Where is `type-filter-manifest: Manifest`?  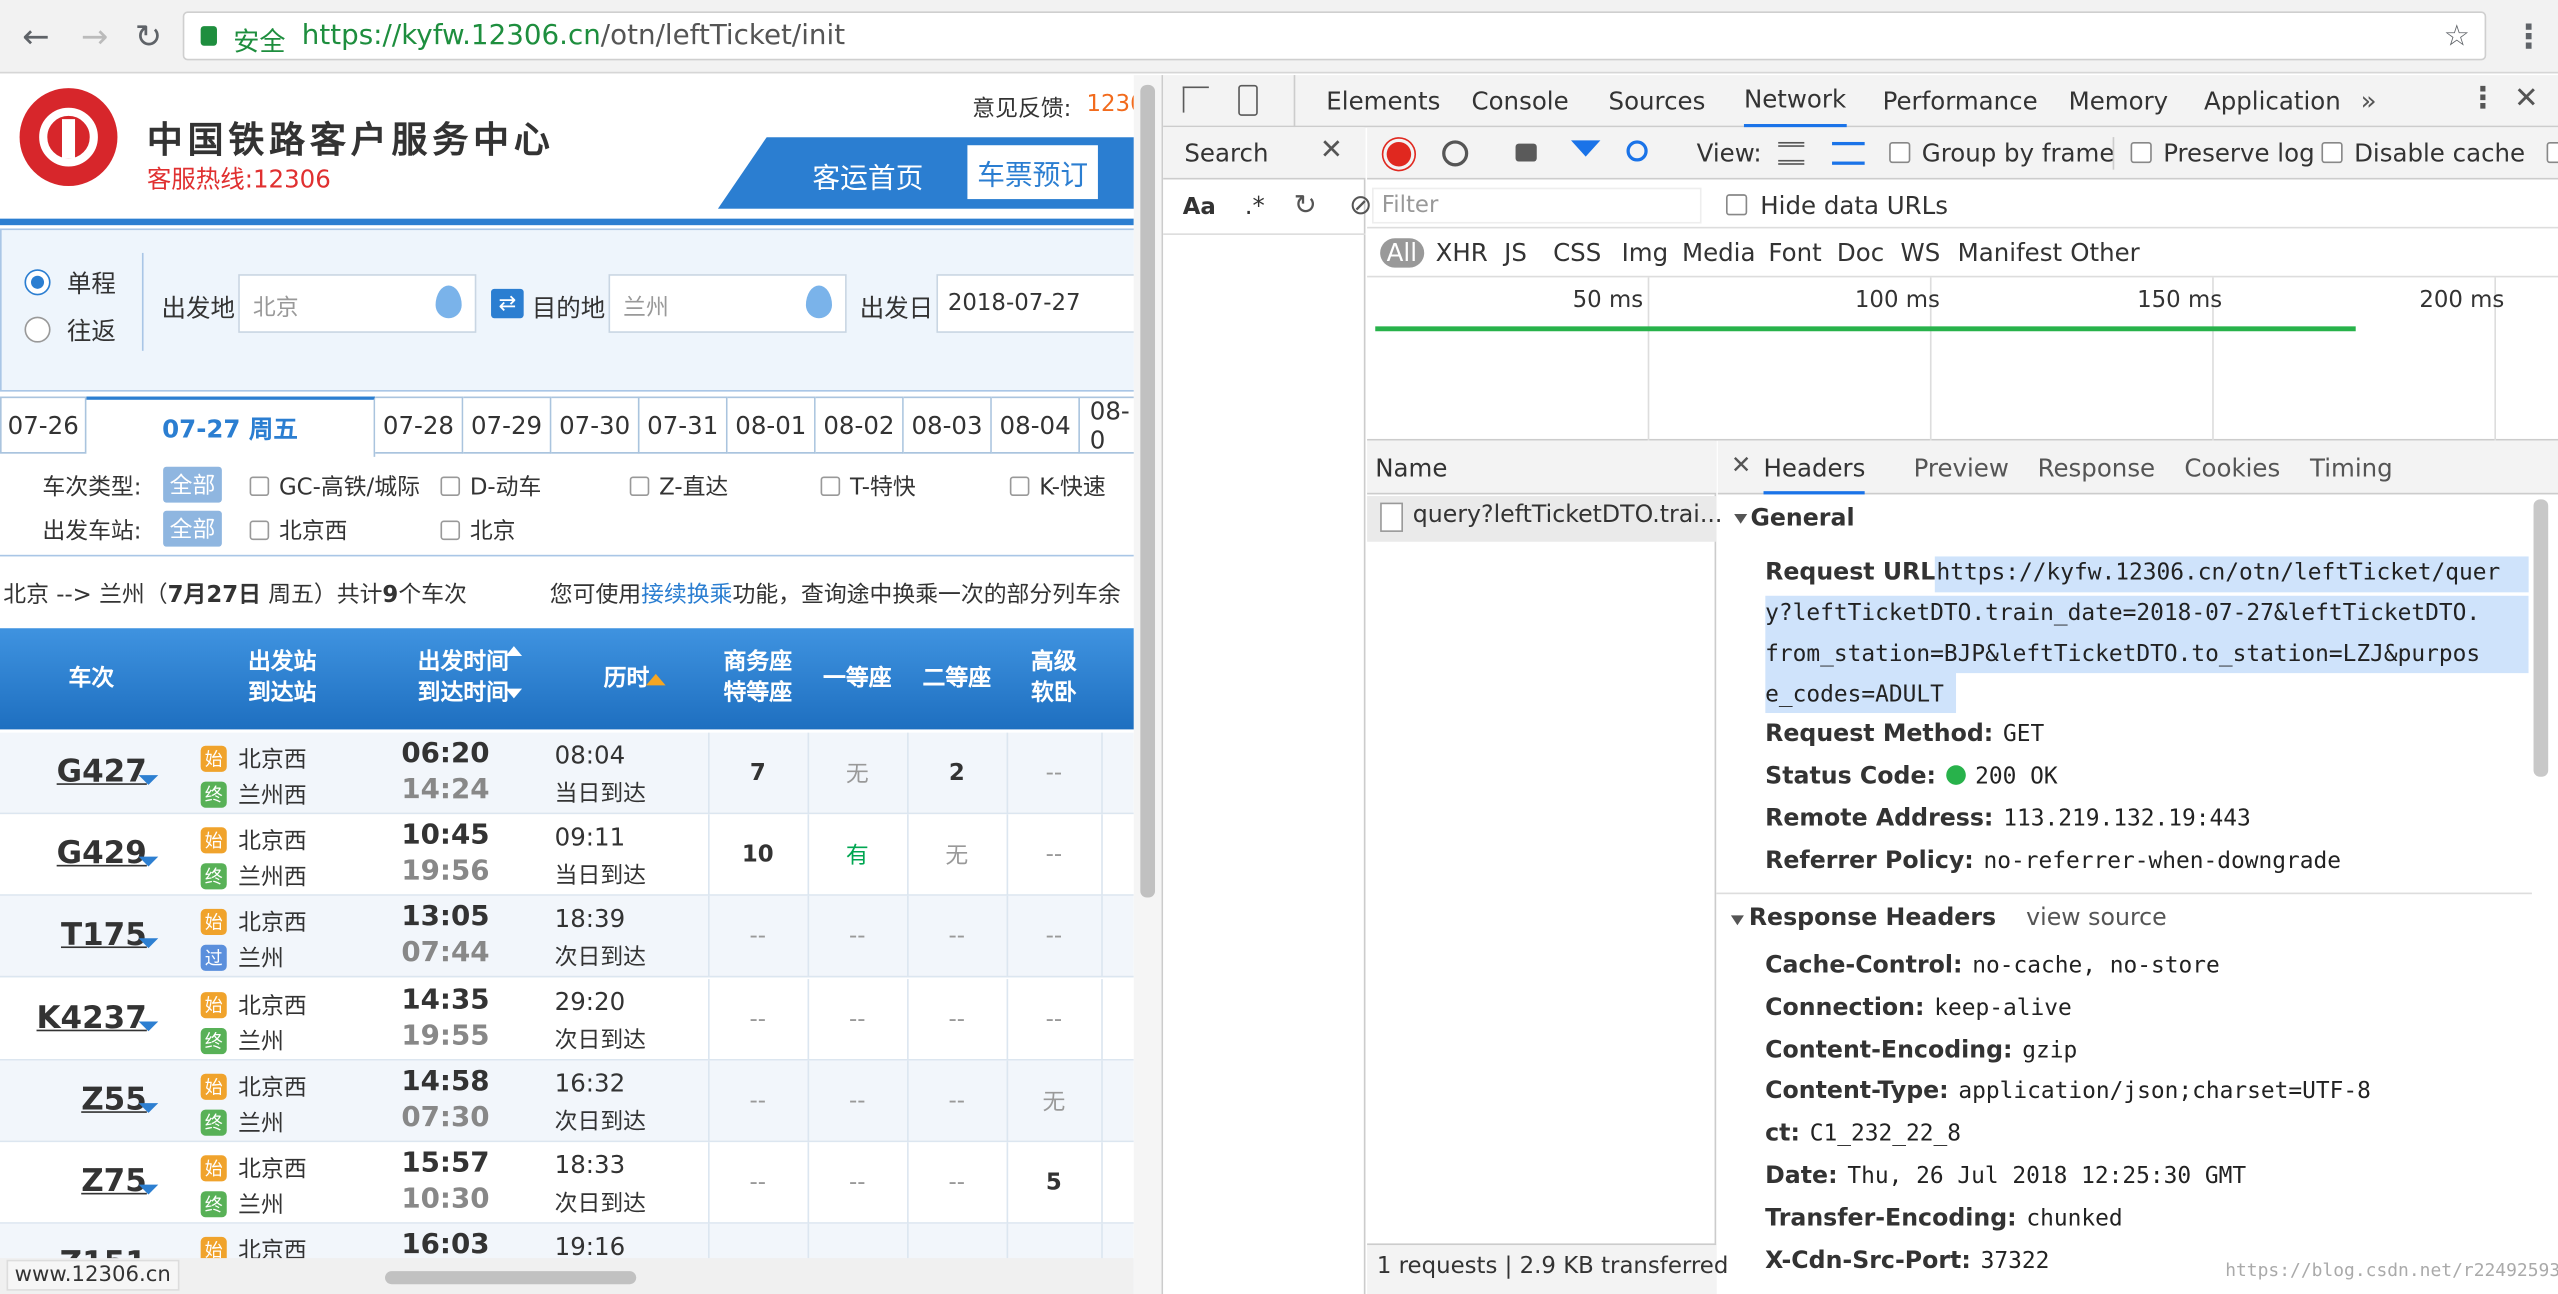
type-filter-manifest: Manifest is located at coordinates (2010, 252).